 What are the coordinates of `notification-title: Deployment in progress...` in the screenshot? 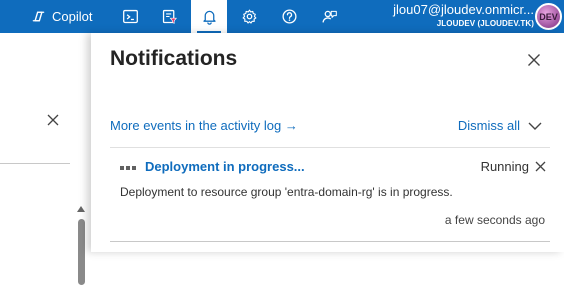 It's located at (225, 166).